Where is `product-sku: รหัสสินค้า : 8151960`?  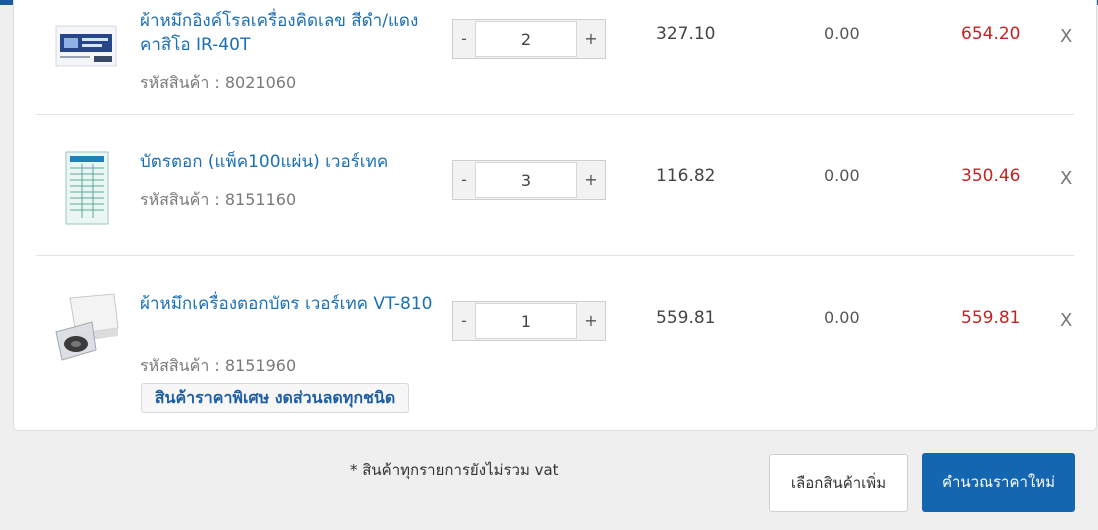 product-sku: รหัสสินค้า : 8151960 is located at coordinates (218, 366).